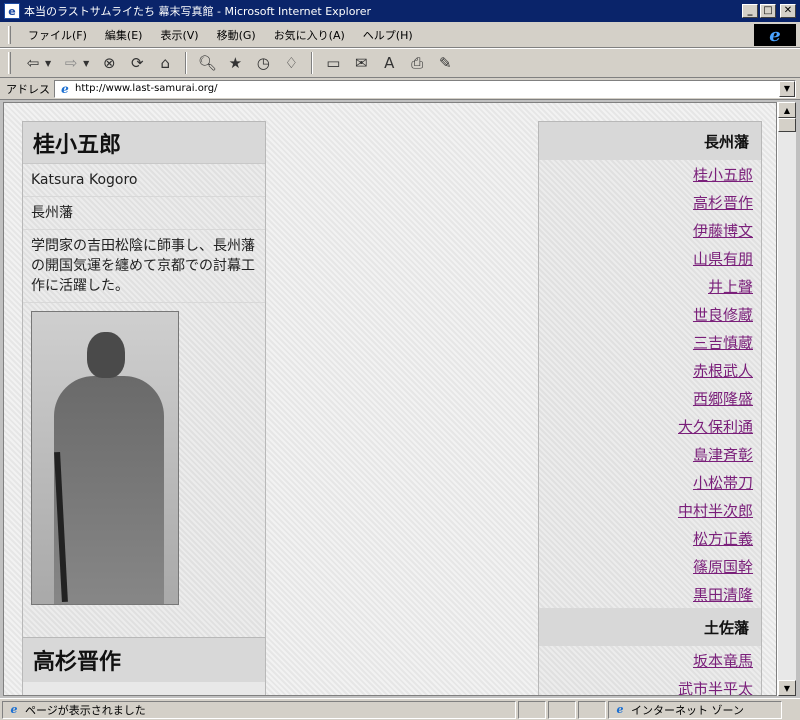 The height and width of the screenshot is (720, 800). I want to click on scroll-thumb, so click(787, 125).